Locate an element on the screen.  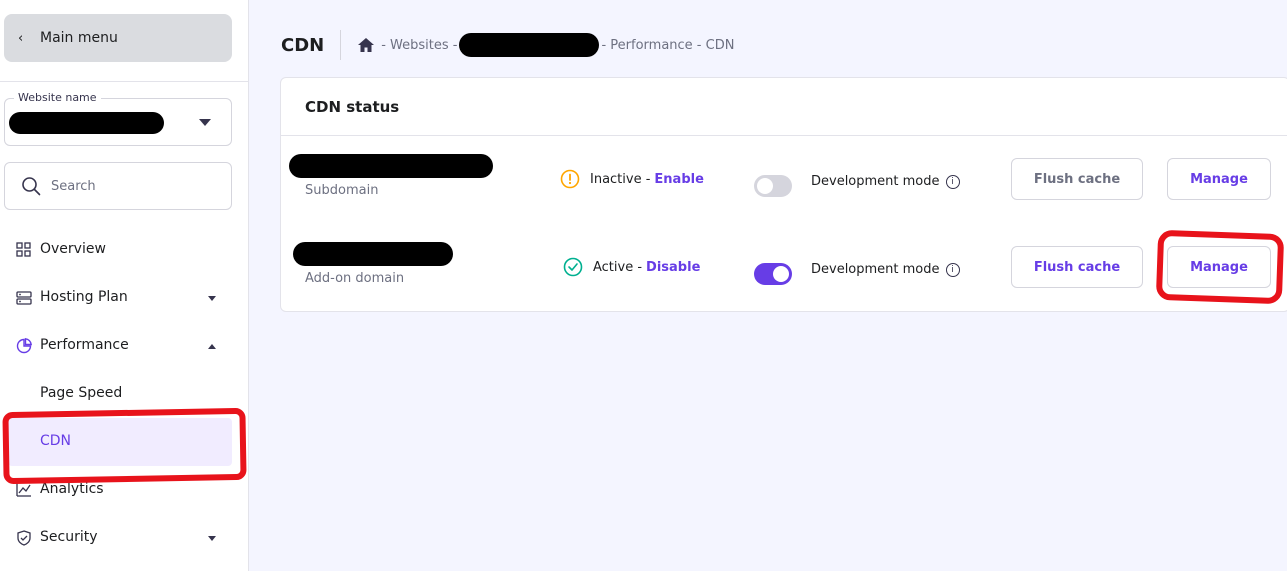
page-header: CDN - Websites - - Performance - CDN is located at coordinates (507, 45).